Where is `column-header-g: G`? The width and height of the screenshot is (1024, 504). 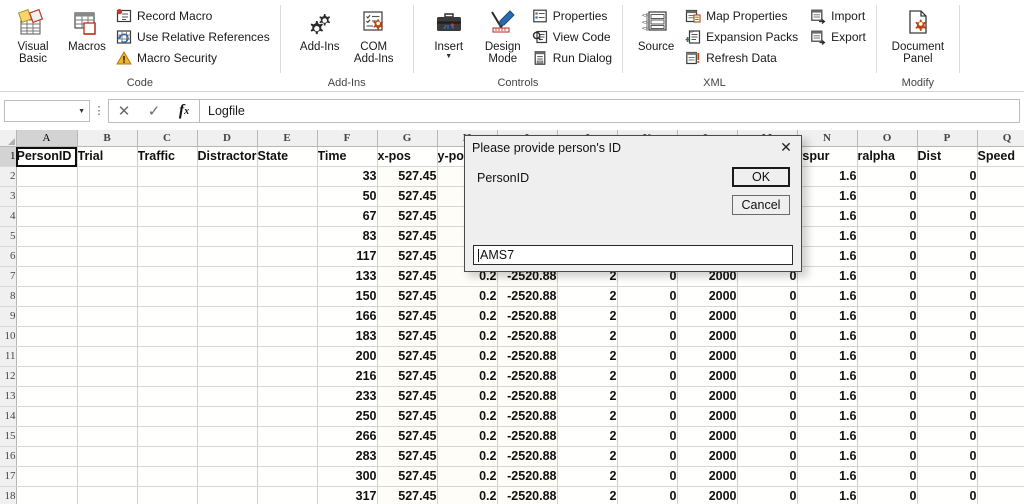
column-header-g: G is located at coordinates (407, 138).